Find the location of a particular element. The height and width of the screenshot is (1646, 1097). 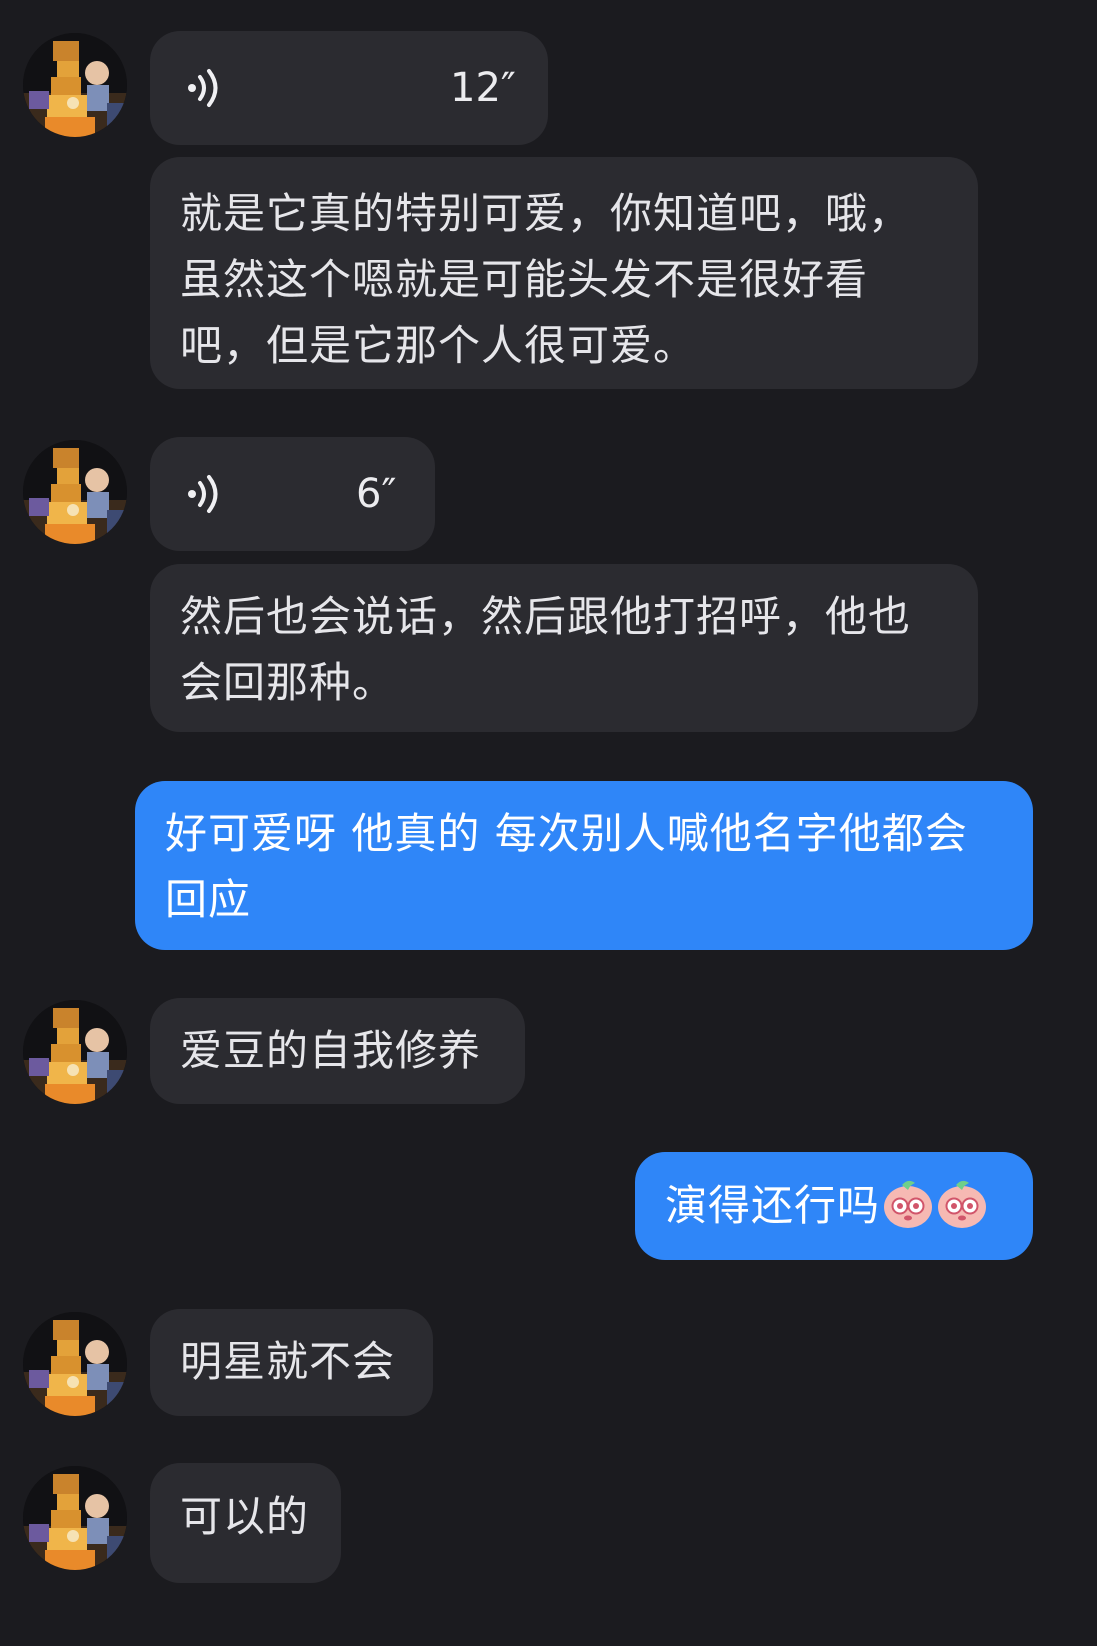

message-bubble: 然后也会说话，然后跟他打招呼，他也 会回那种。 is located at coordinates (564, 648).